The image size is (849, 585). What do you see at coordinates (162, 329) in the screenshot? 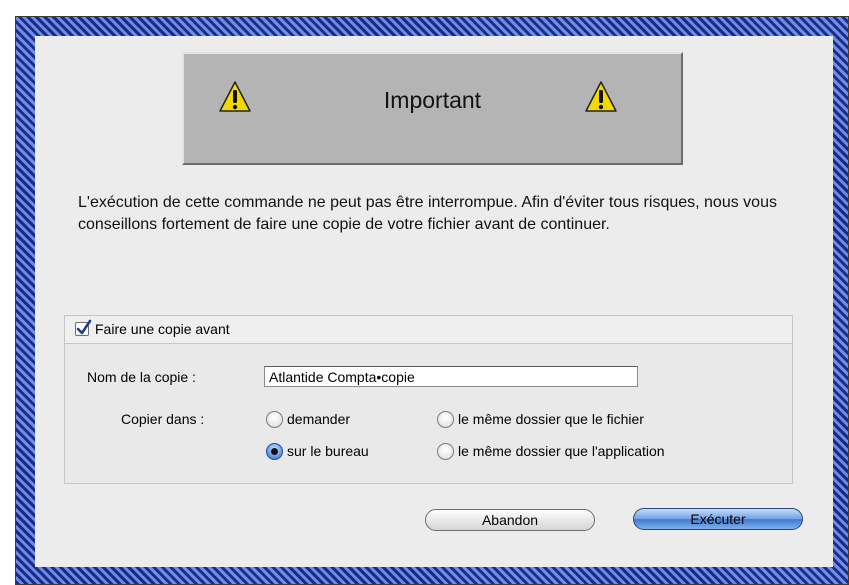
I see `make-copy-label: Faire une copie avant` at bounding box center [162, 329].